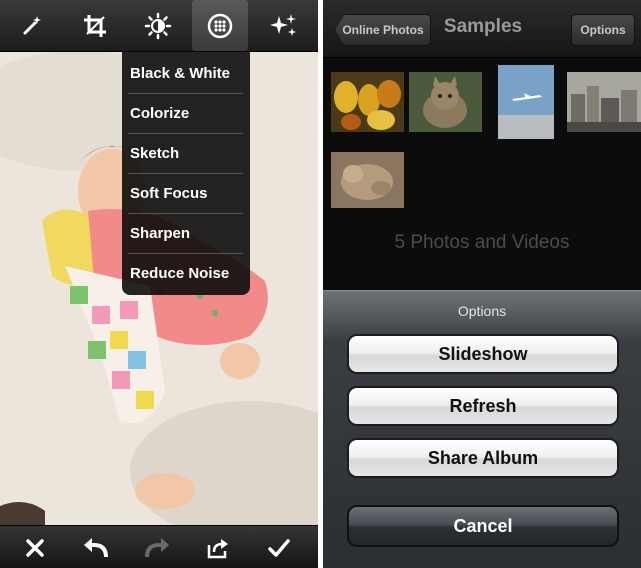  Describe the element at coordinates (186, 233) in the screenshot. I see `filter-sharpen: Sharpen` at that location.